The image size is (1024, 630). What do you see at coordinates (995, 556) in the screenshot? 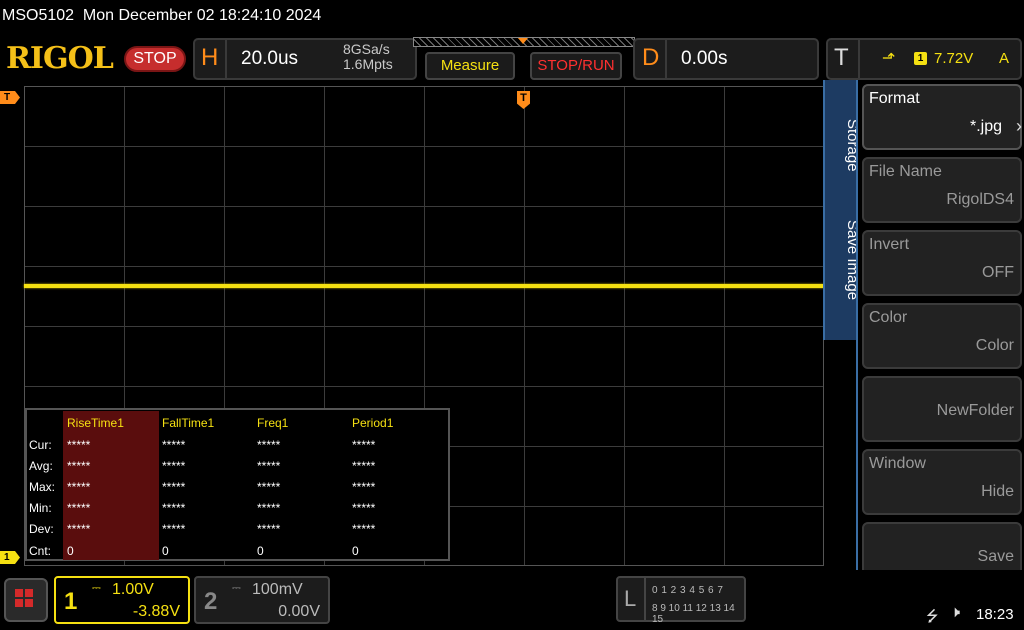
I see `menu-item-value: Save` at bounding box center [995, 556].